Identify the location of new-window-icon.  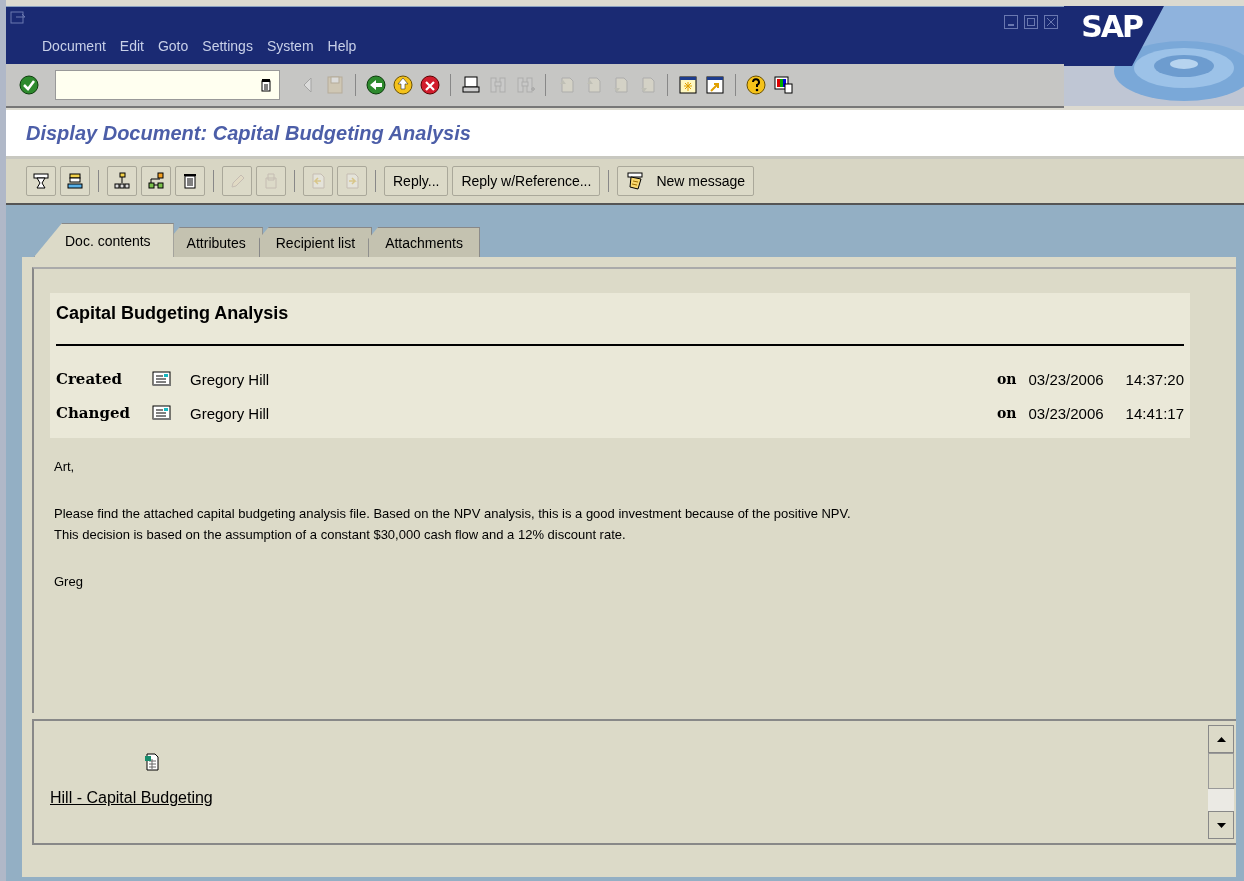
(688, 85).